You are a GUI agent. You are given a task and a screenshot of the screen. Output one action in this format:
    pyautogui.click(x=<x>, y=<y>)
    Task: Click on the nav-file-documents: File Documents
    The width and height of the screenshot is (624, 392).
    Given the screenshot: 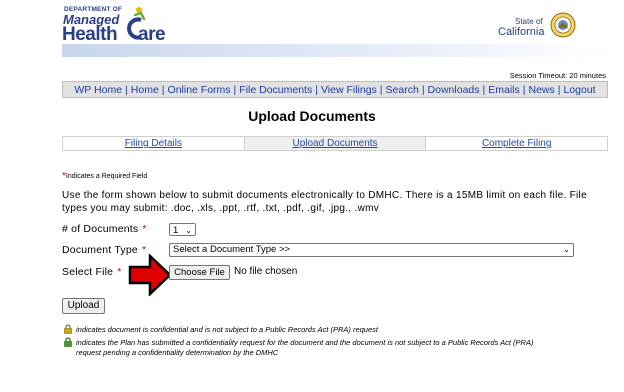 What is the action you would take?
    pyautogui.click(x=275, y=90)
    